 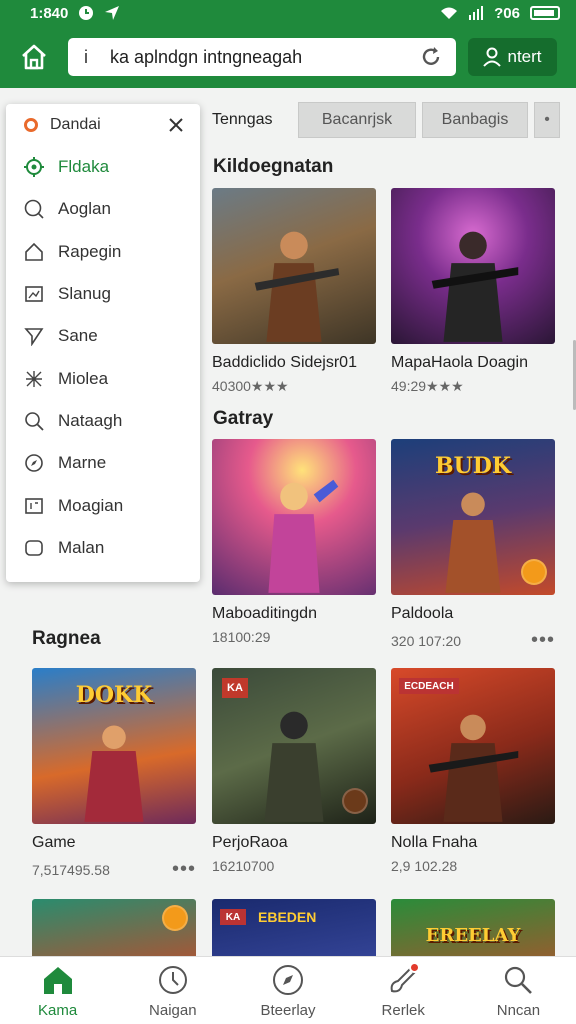 What do you see at coordinates (303, 537) in the screenshot?
I see `hero-figure-icon` at bounding box center [303, 537].